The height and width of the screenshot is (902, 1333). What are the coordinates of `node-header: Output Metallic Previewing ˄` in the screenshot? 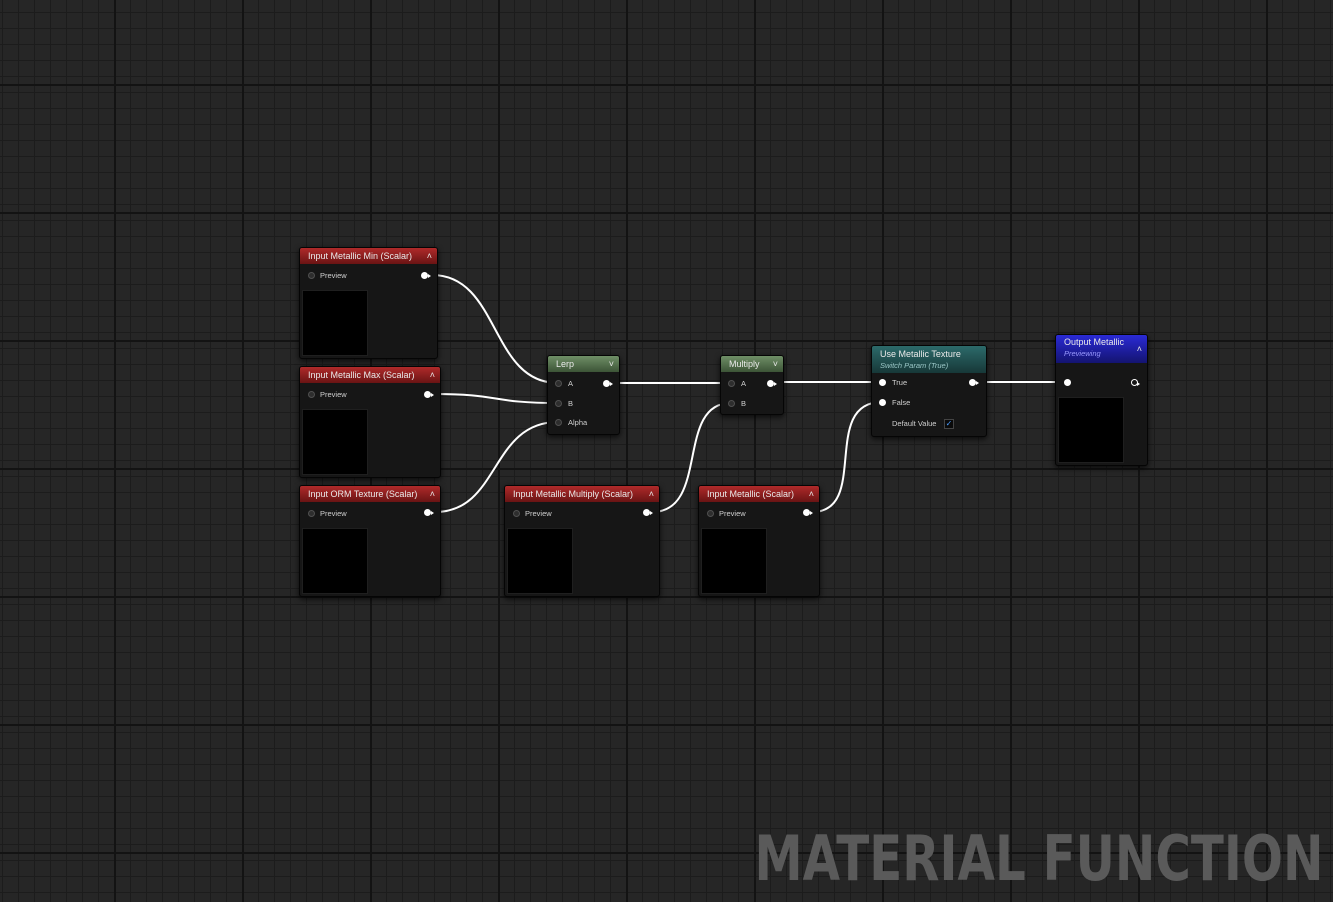 It's located at (1101, 349).